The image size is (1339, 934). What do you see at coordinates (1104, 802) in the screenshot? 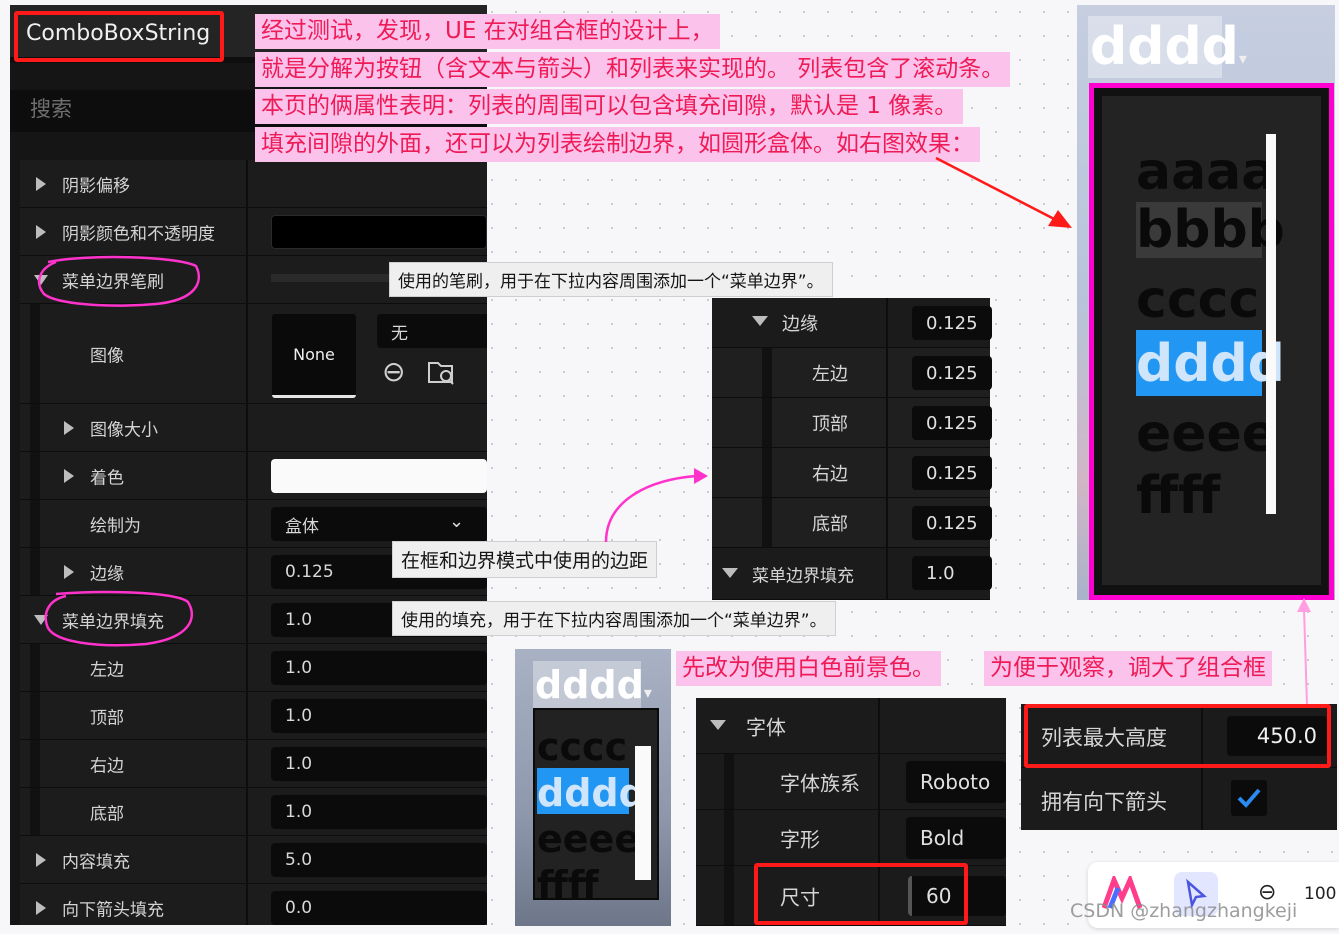
I see `has-down-arrow-label: 拥有向下箭头` at bounding box center [1104, 802].